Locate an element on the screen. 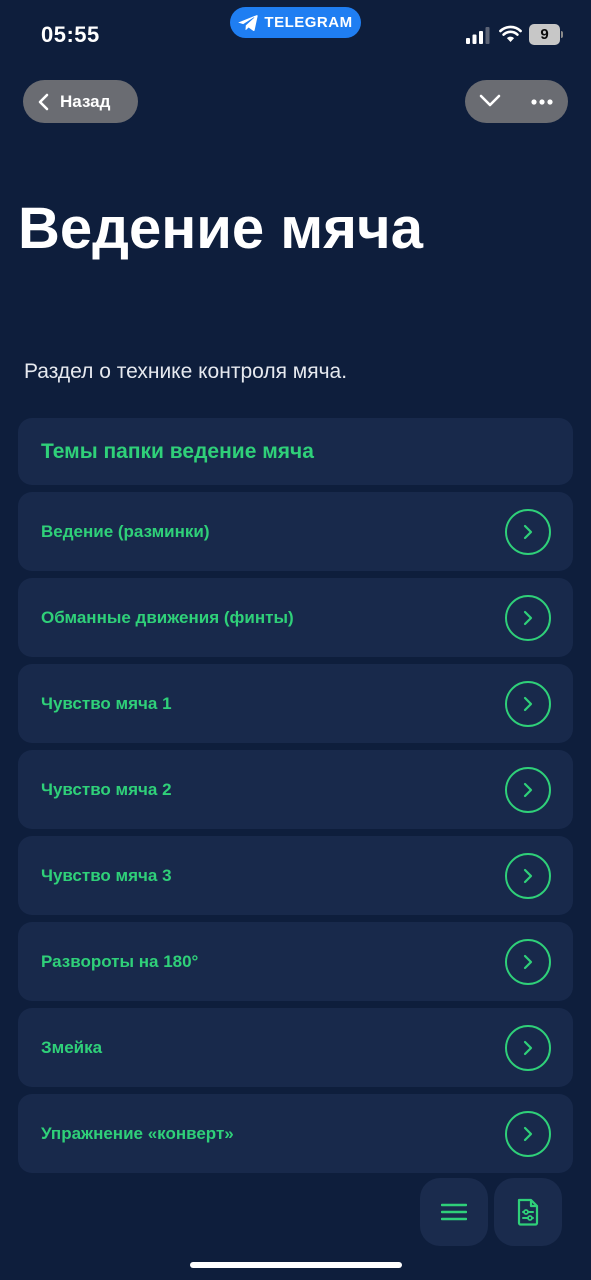  battery-tip is located at coordinates (562, 34).